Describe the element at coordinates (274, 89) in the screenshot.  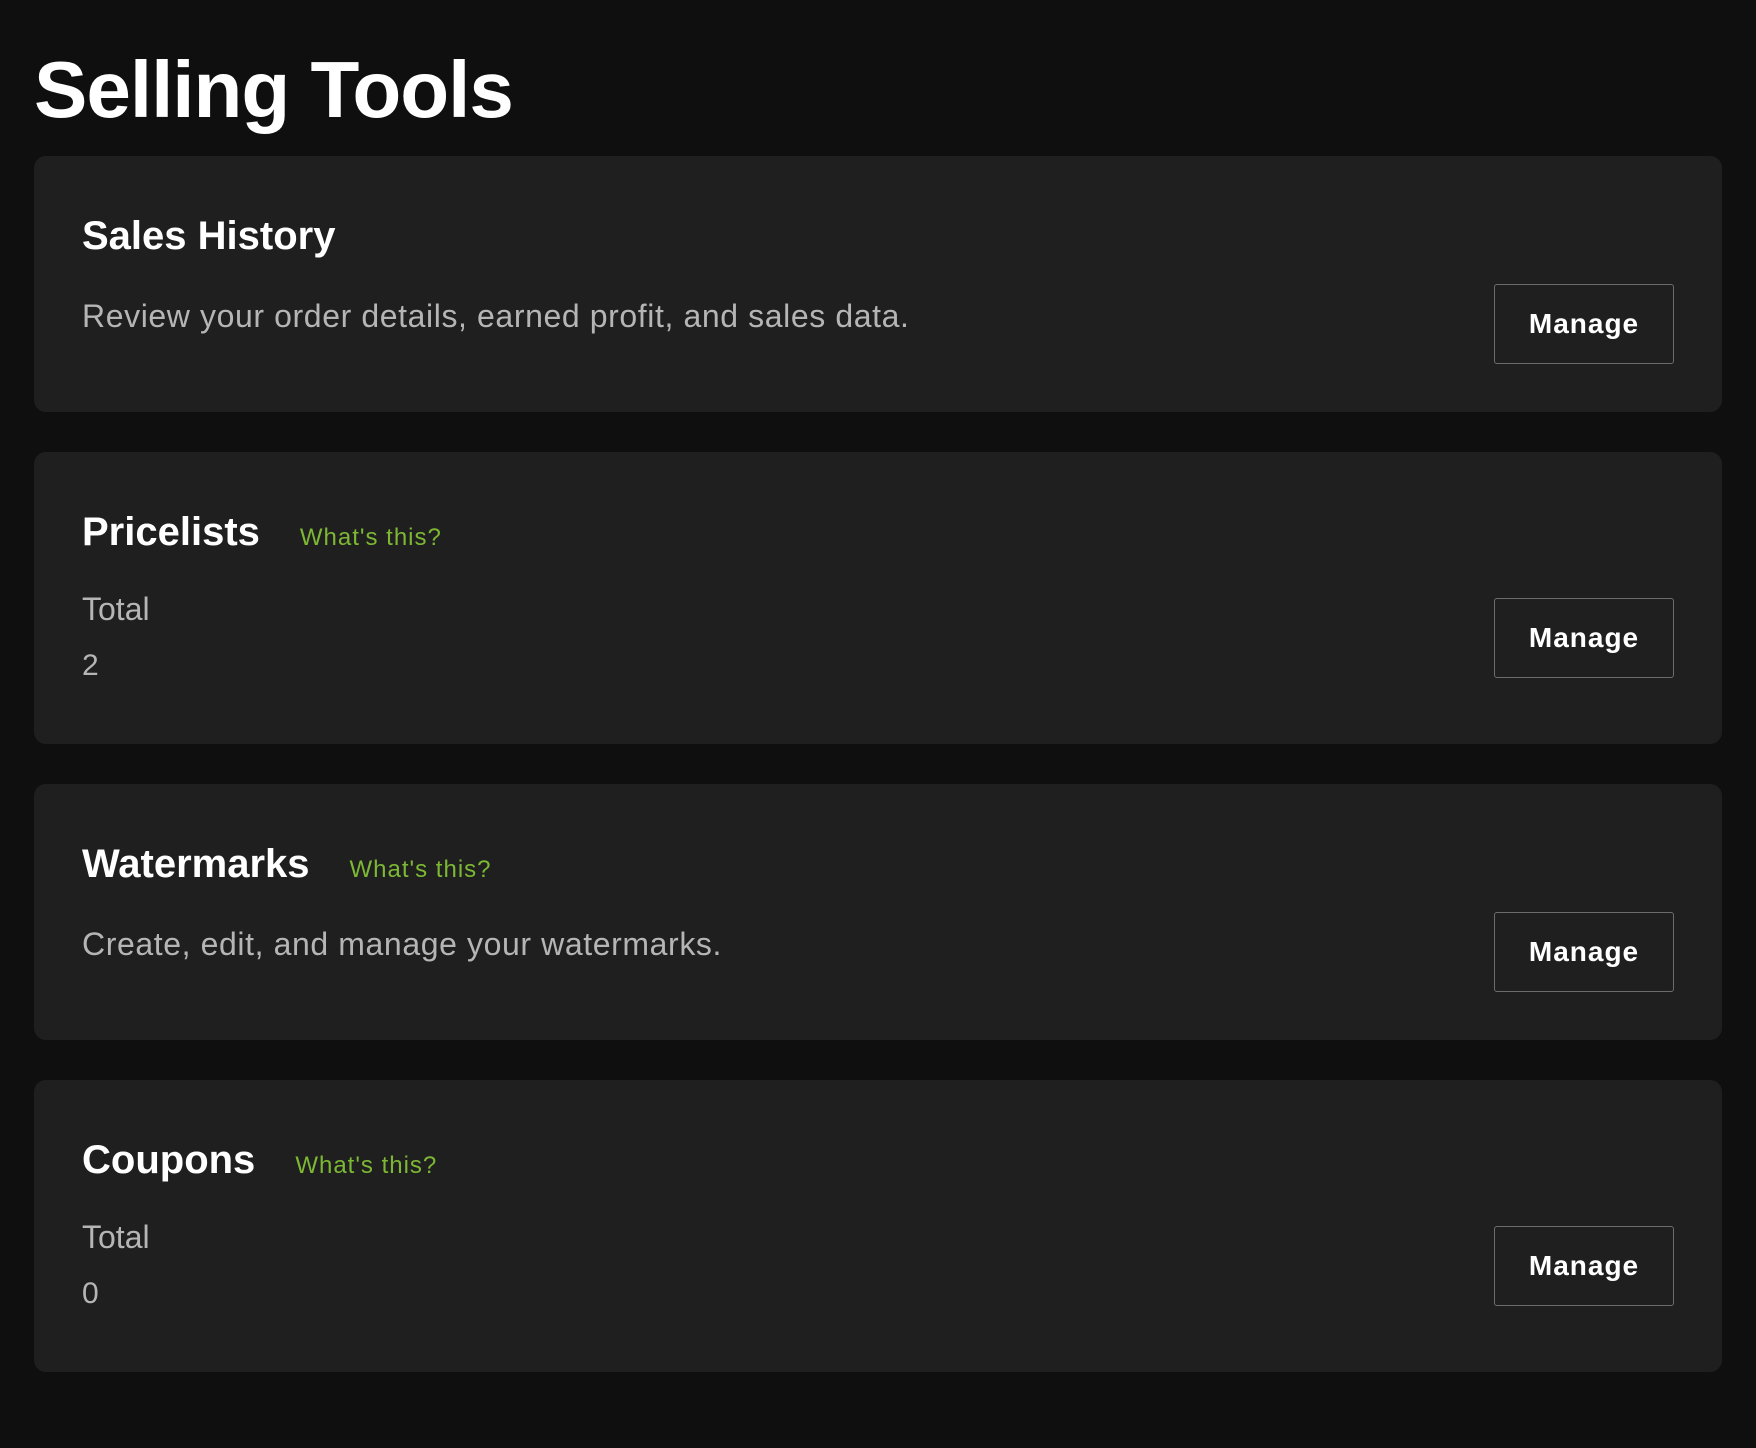
I see `page-title: Selling Tools` at that location.